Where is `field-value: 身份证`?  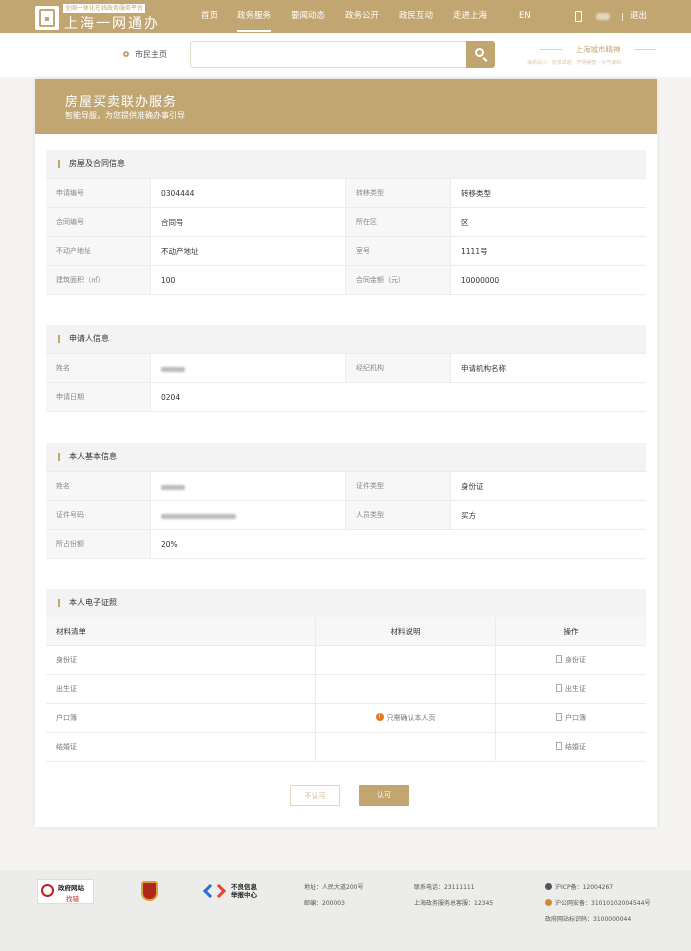 field-value: 身份证 is located at coordinates (472, 486).